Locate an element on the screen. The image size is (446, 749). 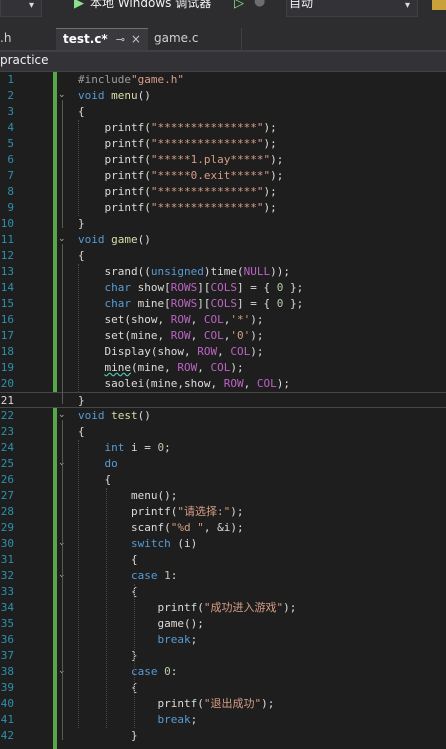
code-token: test is located at coordinates (124, 415).